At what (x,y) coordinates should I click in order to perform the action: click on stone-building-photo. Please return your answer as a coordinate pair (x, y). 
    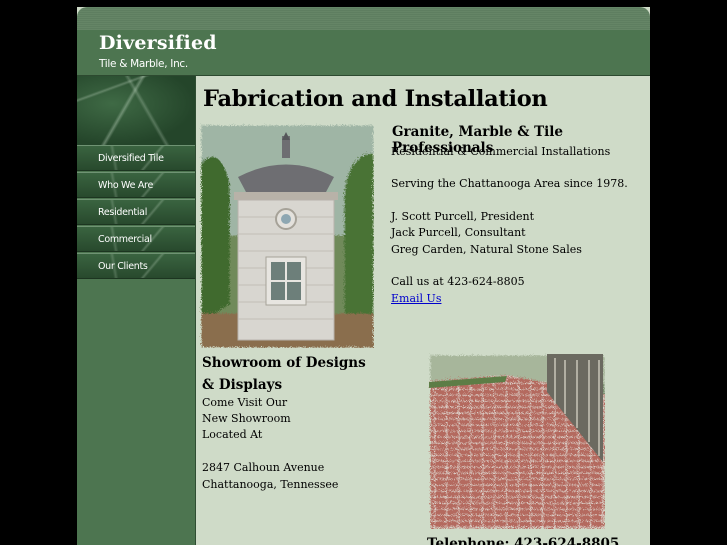
    Looking at the image, I should click on (286, 235).